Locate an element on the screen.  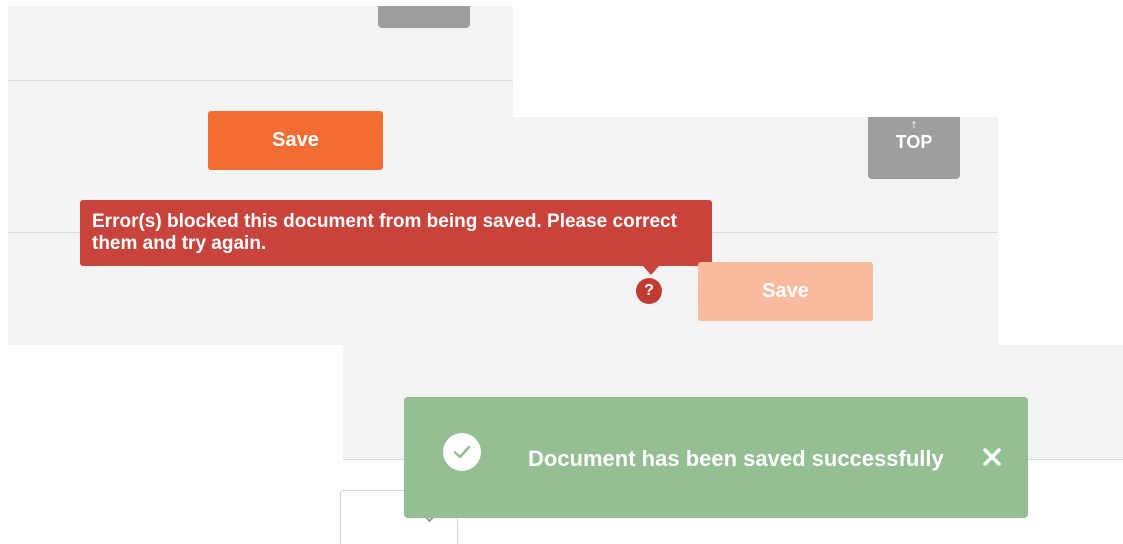
close-icon is located at coordinates (992, 457).